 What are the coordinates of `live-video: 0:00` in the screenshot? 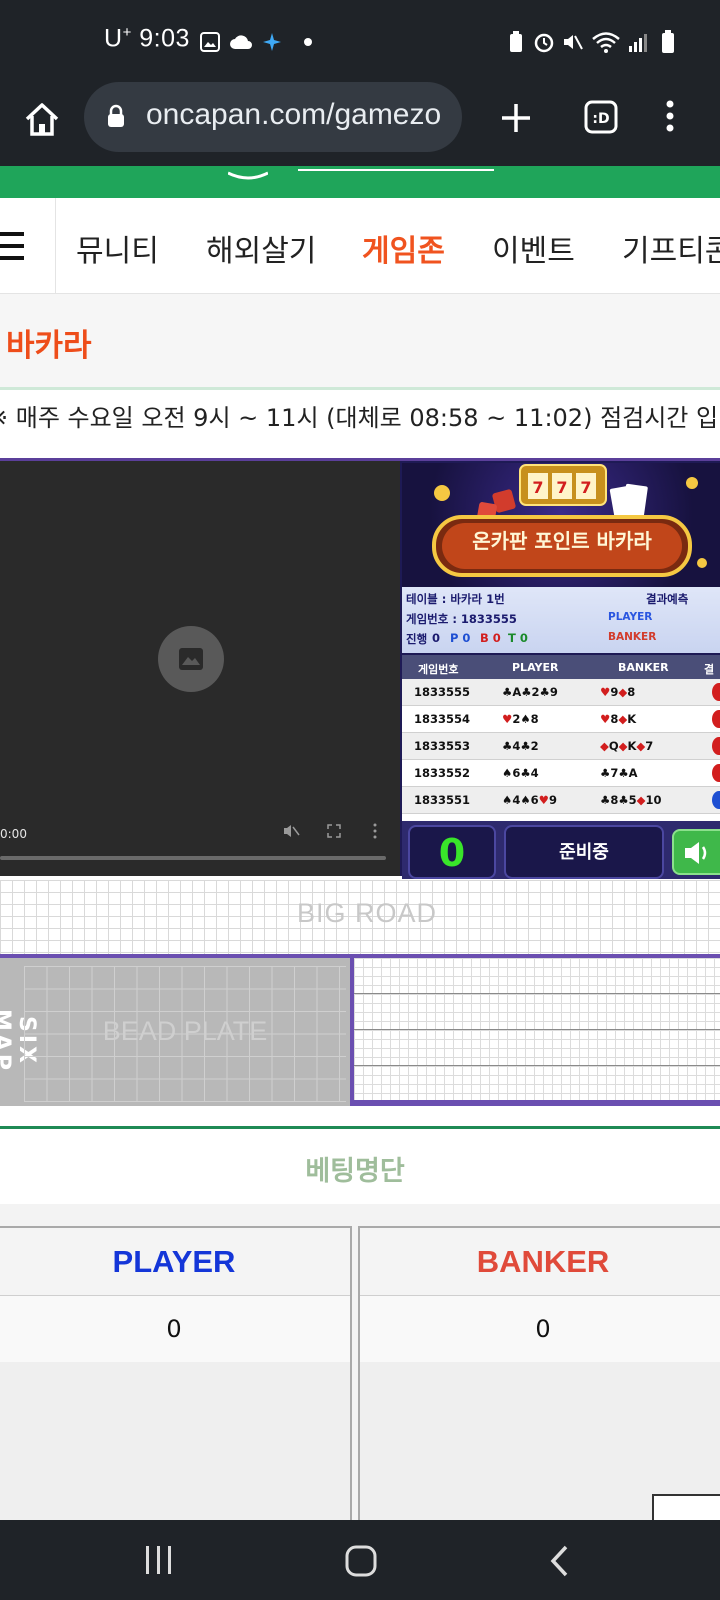 It's located at (200, 667).